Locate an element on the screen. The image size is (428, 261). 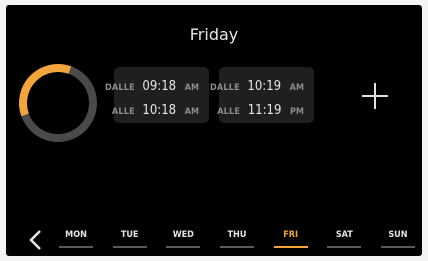
slot-end-row: ALLE 10:18 AM is located at coordinates (155, 108).